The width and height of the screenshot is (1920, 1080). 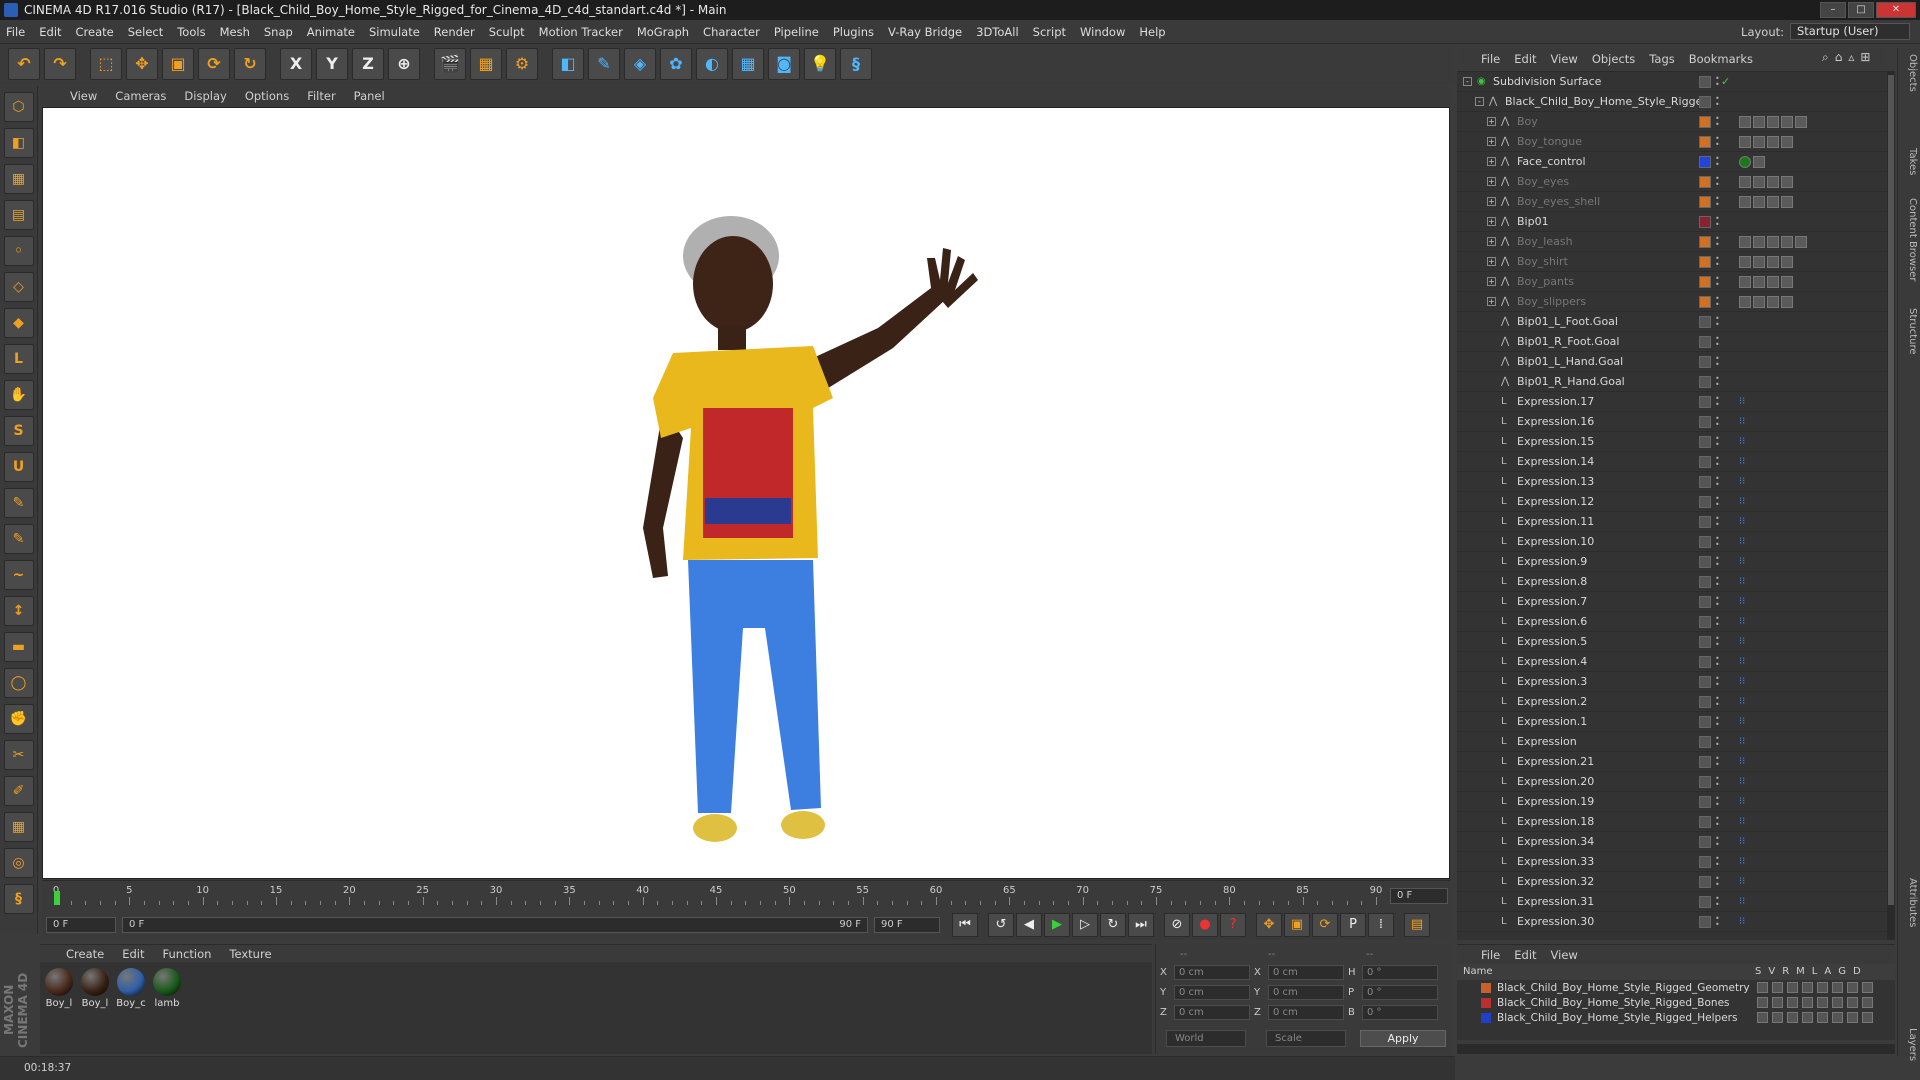 I want to click on right-tab-objects: Objects, so click(x=1909, y=73).